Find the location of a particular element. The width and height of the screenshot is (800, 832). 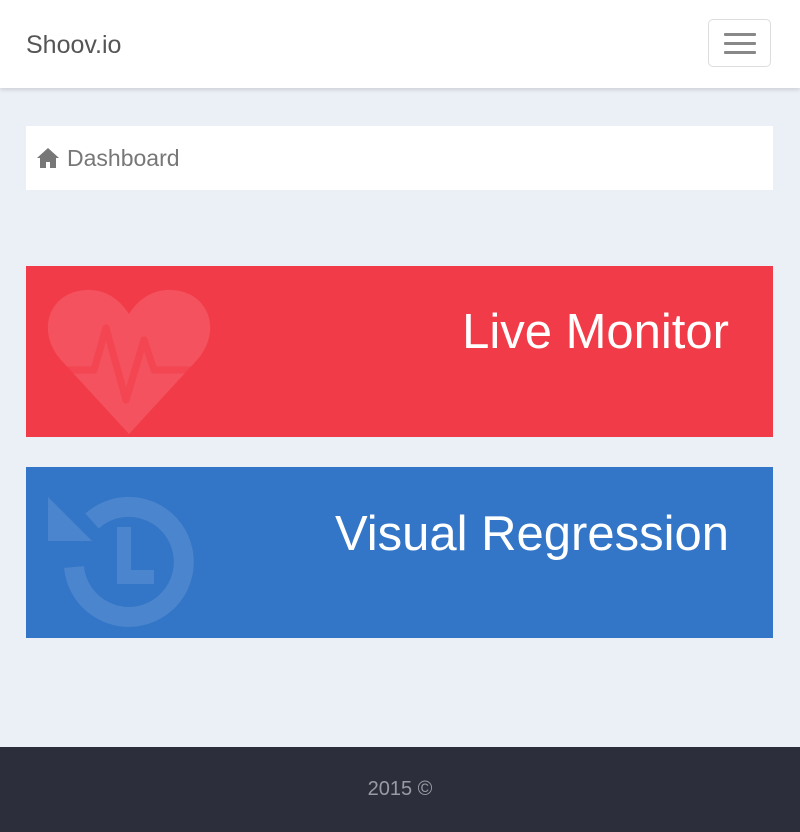

heartbeat-icon is located at coordinates (129, 361).